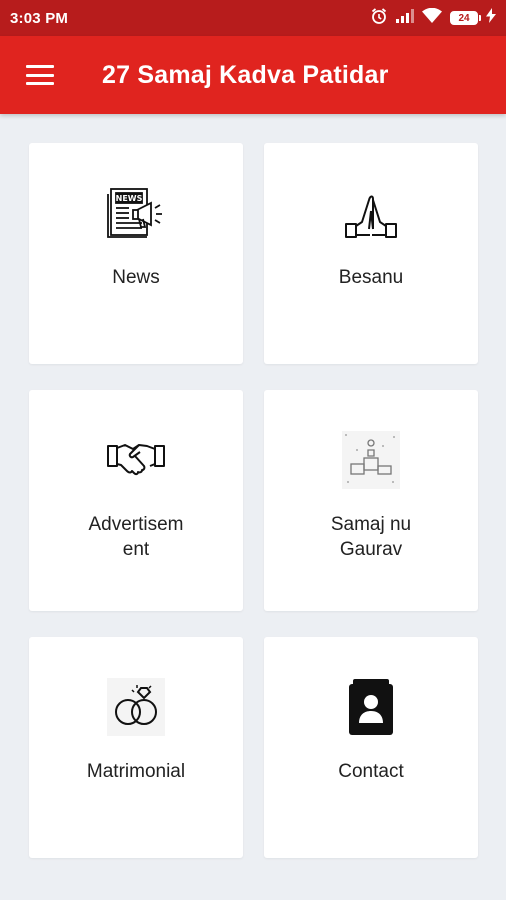 The height and width of the screenshot is (900, 506). I want to click on samaj-nu-gaurav-card: Samaj nu Gaurav, so click(371, 500).